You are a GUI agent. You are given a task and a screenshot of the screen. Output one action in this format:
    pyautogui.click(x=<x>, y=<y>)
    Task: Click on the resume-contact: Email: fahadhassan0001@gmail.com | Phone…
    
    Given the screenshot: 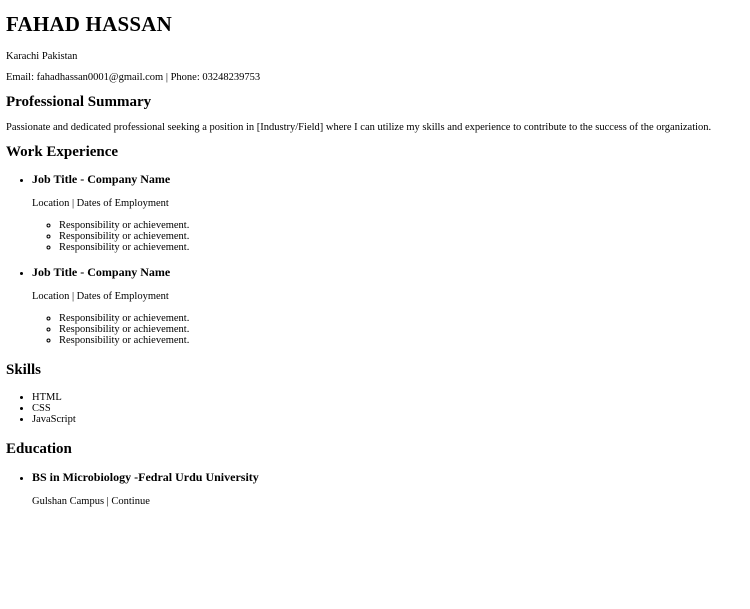 What is the action you would take?
    pyautogui.click(x=133, y=77)
    